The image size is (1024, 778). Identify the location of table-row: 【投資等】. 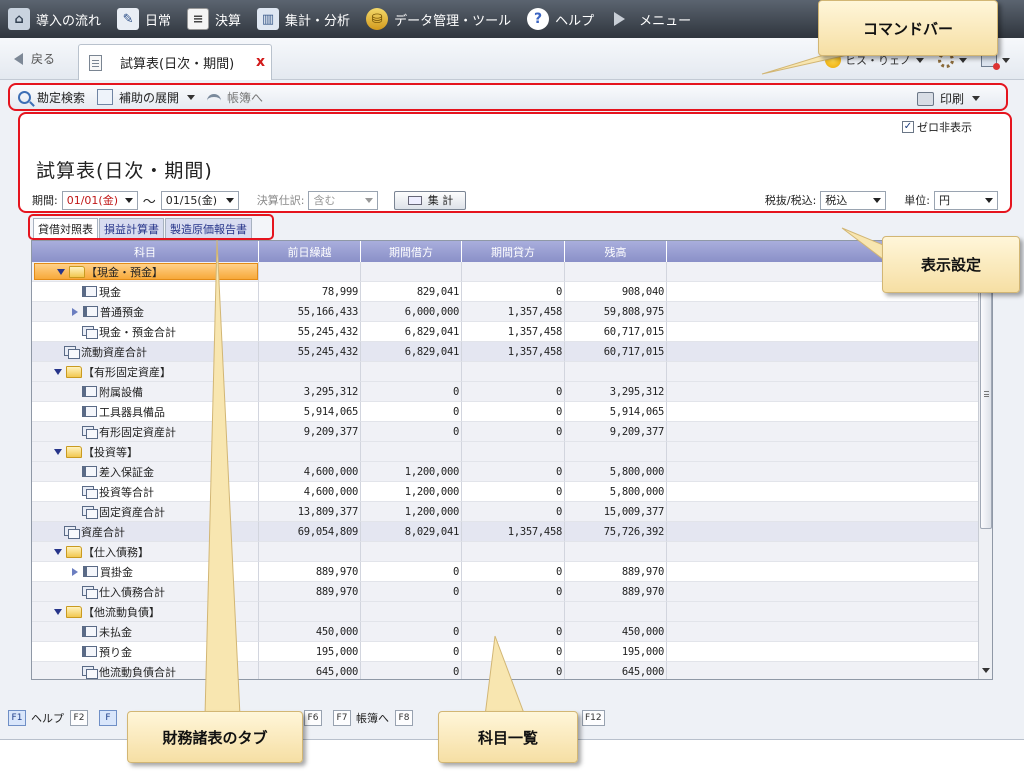
(505, 452).